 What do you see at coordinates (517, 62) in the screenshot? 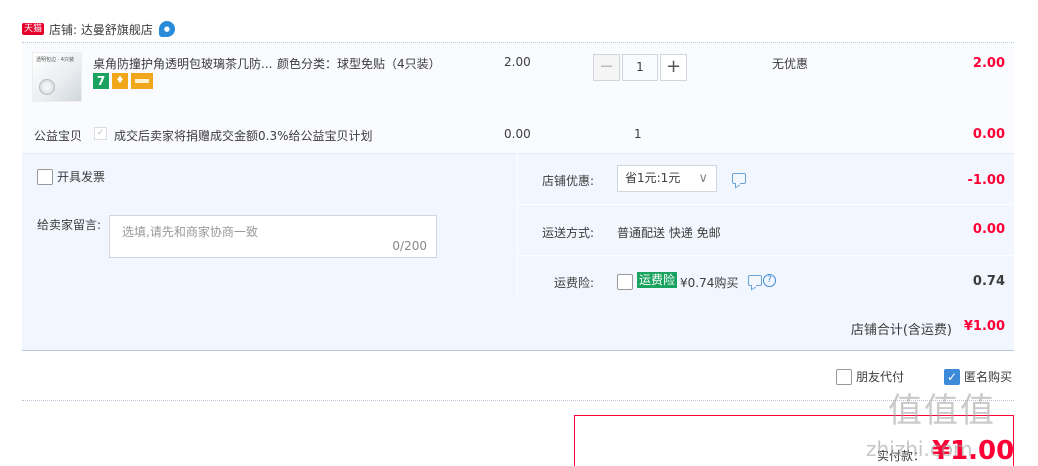
I see `unit-price: 2.00` at bounding box center [517, 62].